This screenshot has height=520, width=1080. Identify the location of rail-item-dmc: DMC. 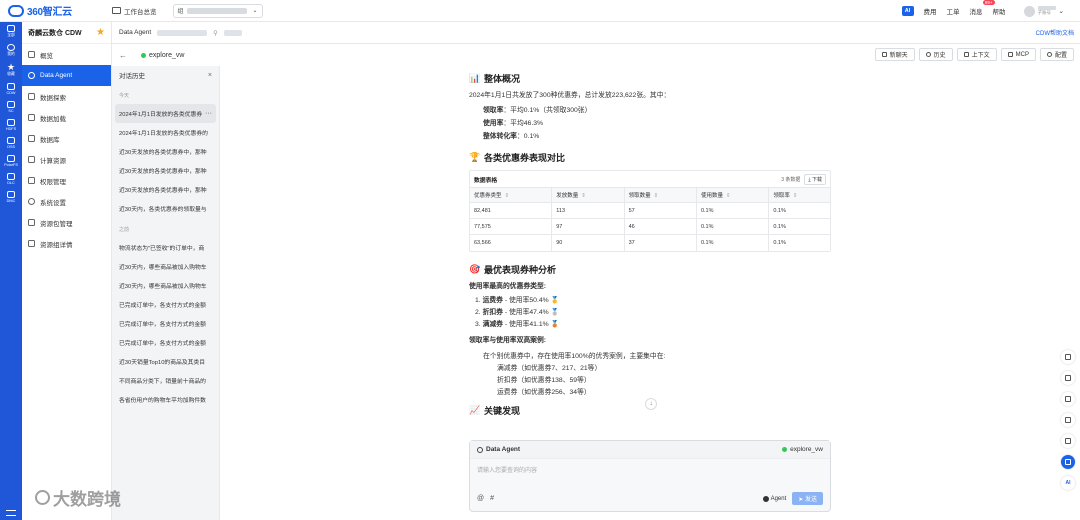
(11, 197).